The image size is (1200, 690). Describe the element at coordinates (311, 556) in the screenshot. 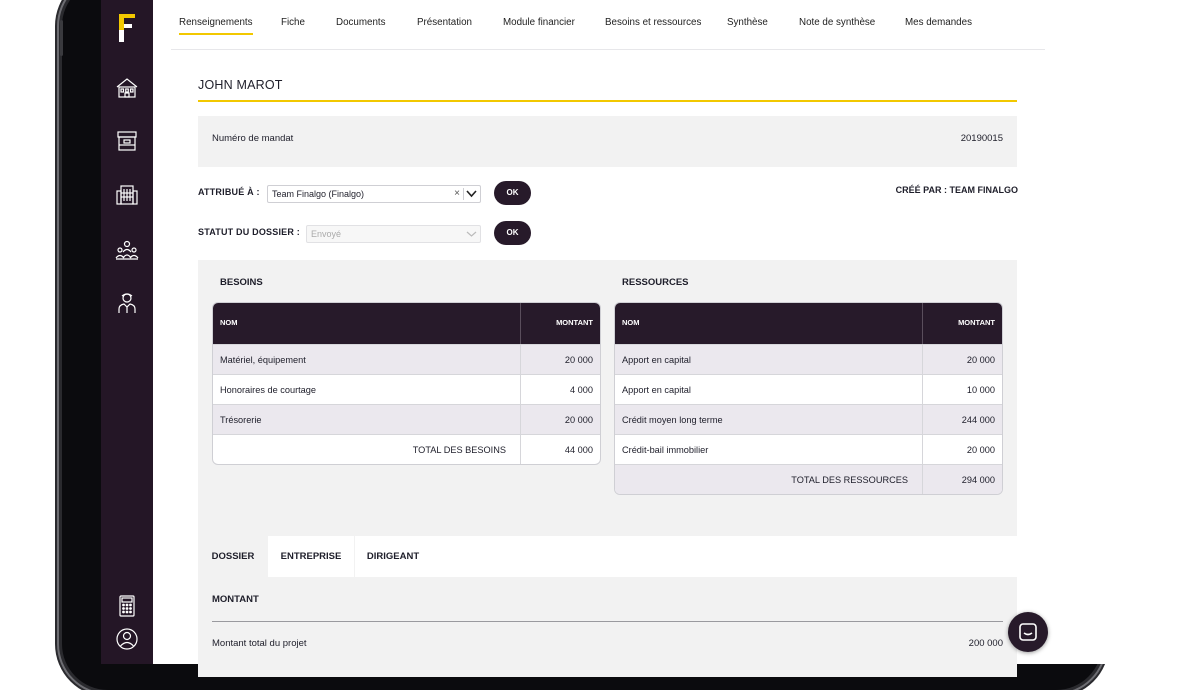

I see `tab-entreprise: ENTREPRISE` at that location.